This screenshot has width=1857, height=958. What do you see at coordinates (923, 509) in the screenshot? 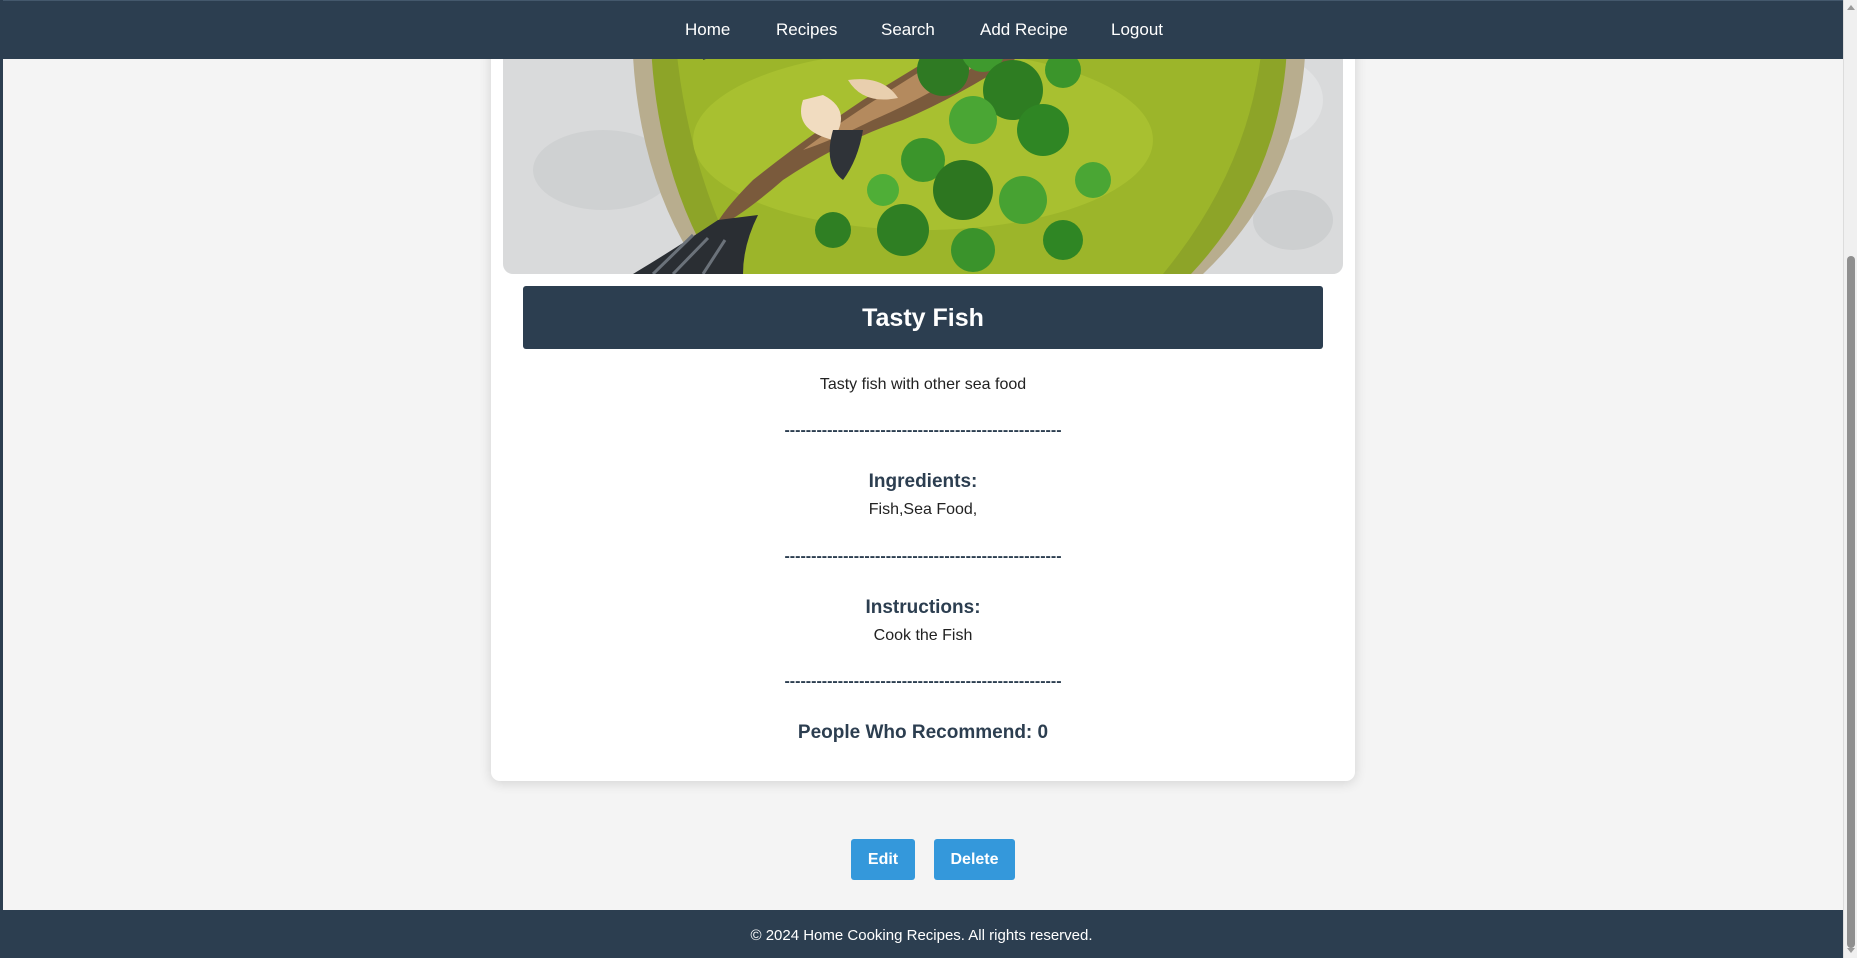
I see `ingredients-text: Fish,Sea Food,` at bounding box center [923, 509].